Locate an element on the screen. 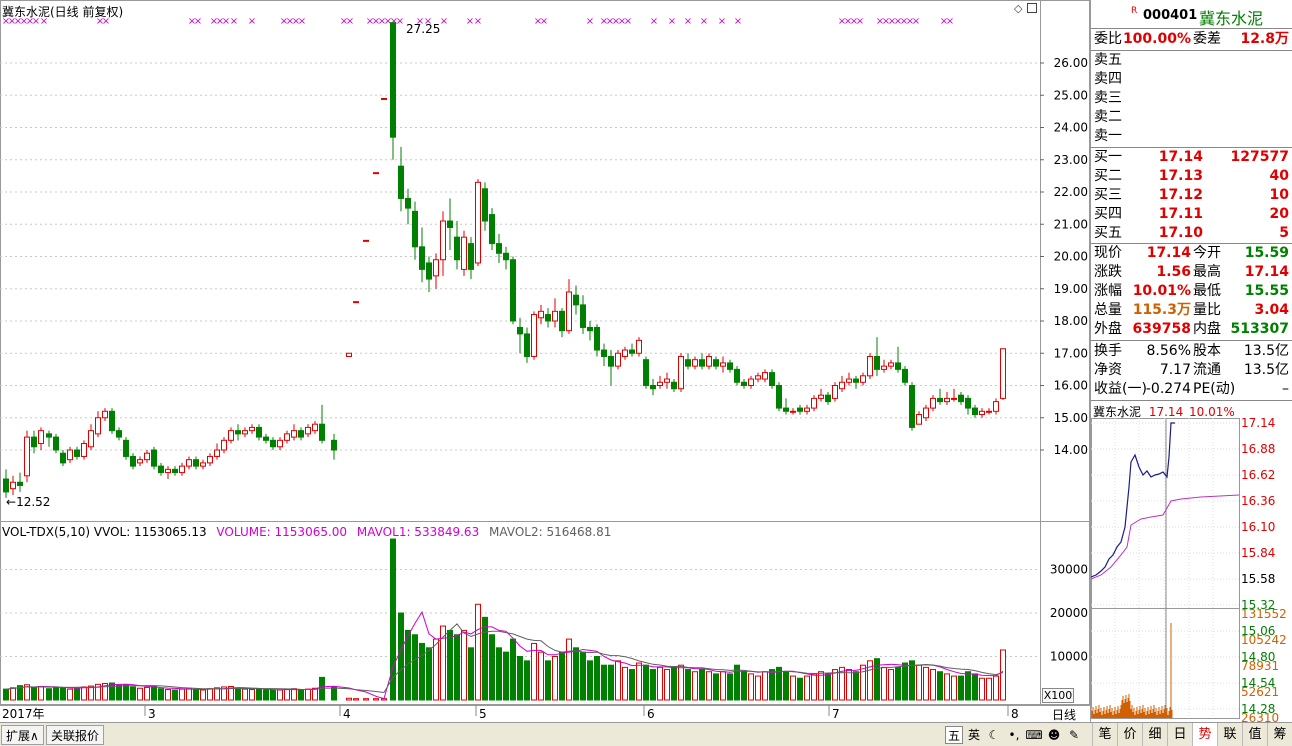 Image resolution: width=1292 pixels, height=746 pixels. fundamental-row: 净资 7.17 流通 13.5亿 is located at coordinates (1191, 370).